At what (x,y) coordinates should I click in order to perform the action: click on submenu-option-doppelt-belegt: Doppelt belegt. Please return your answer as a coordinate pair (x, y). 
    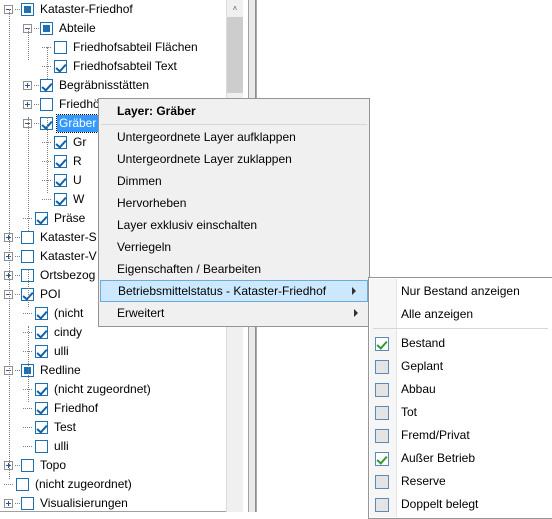
    Looking at the image, I should click on (460, 504).